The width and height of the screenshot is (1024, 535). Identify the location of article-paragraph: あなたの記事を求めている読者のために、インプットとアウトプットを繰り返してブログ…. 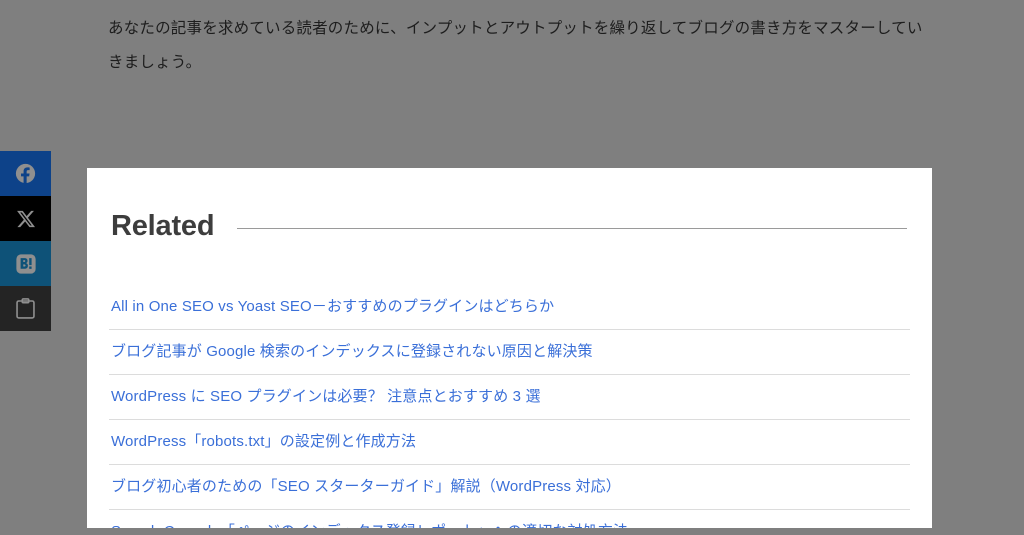
(515, 45).